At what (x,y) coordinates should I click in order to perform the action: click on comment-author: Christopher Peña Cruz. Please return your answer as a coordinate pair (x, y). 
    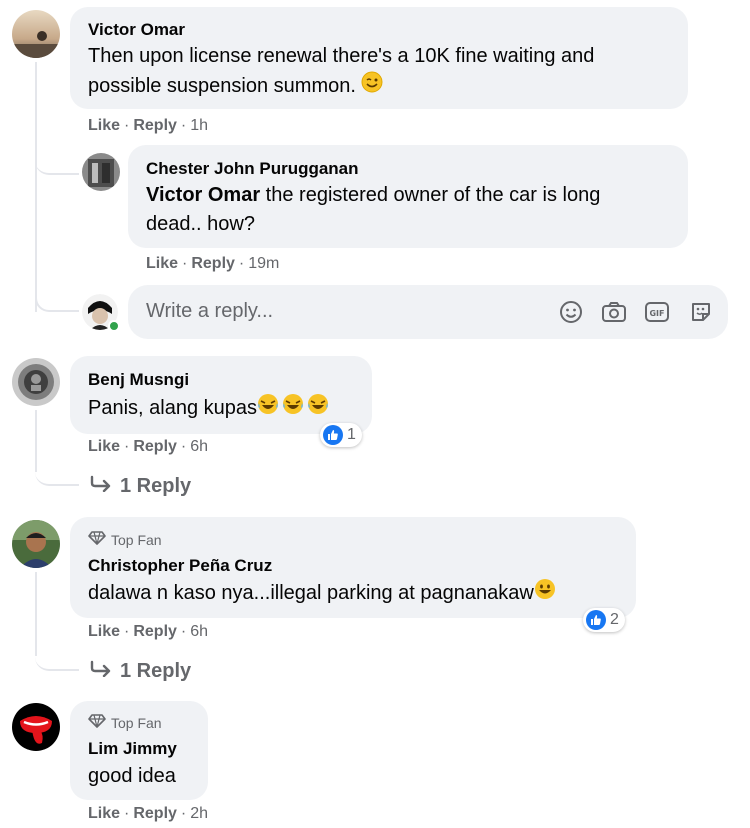
    Looking at the image, I should click on (180, 566).